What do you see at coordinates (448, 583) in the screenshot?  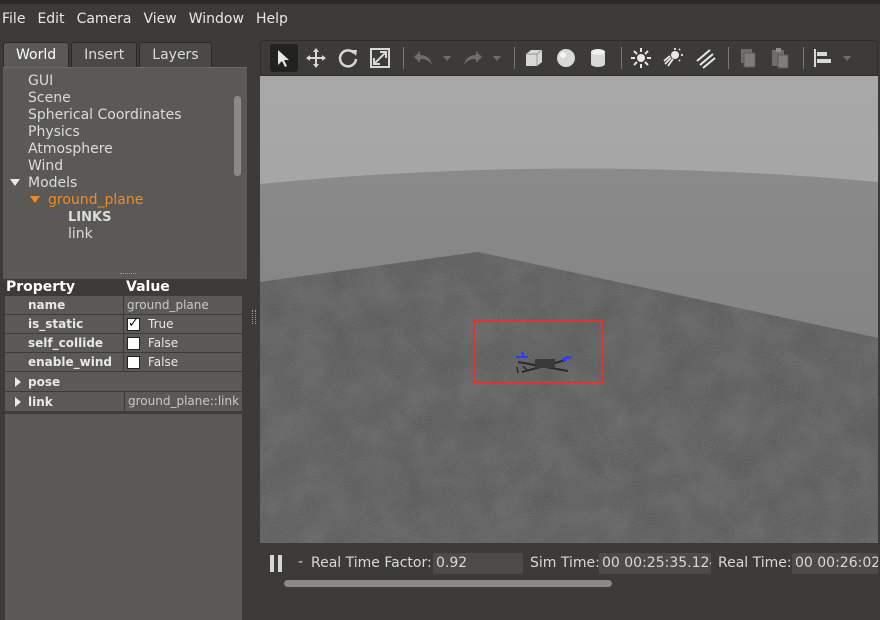 I see `status-scrollbar` at bounding box center [448, 583].